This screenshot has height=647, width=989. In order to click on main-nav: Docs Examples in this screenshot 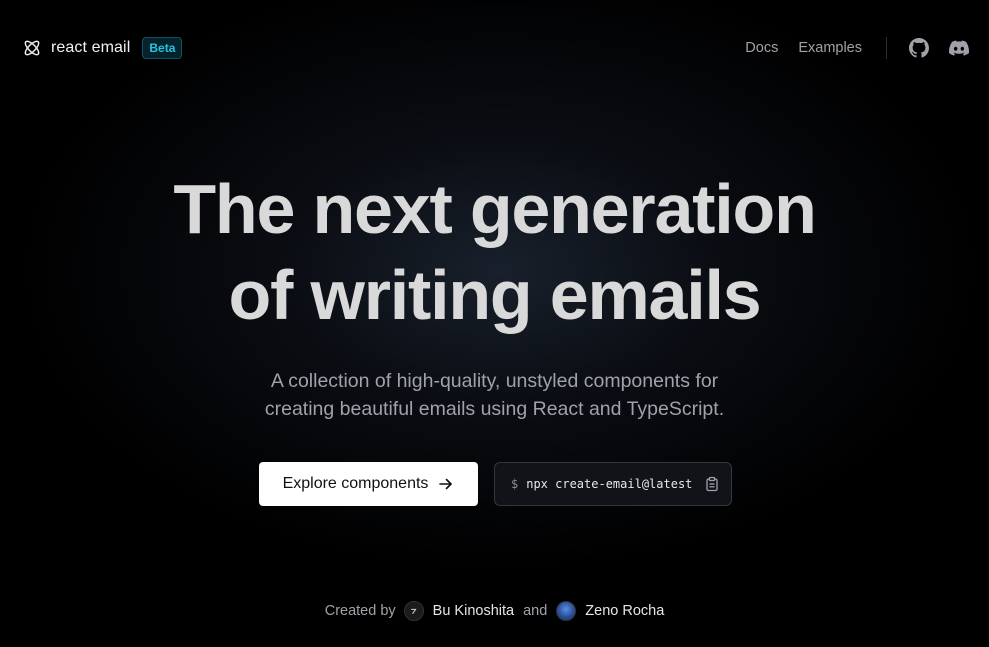, I will do `click(857, 48)`.